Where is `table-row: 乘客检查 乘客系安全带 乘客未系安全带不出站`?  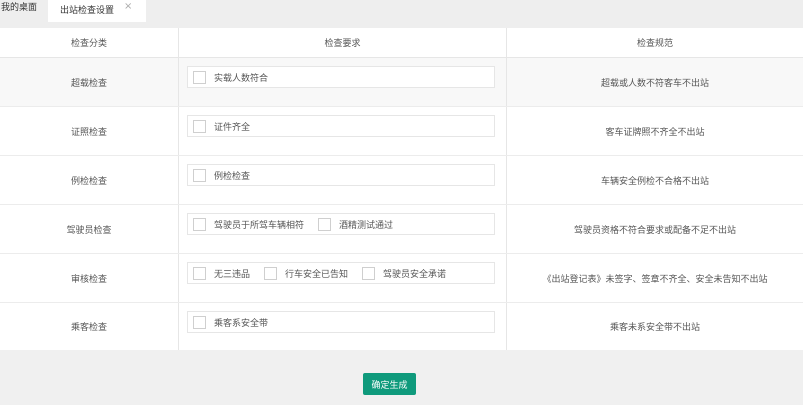 table-row: 乘客检查 乘客系安全带 乘客未系安全带不出站 is located at coordinates (401, 326).